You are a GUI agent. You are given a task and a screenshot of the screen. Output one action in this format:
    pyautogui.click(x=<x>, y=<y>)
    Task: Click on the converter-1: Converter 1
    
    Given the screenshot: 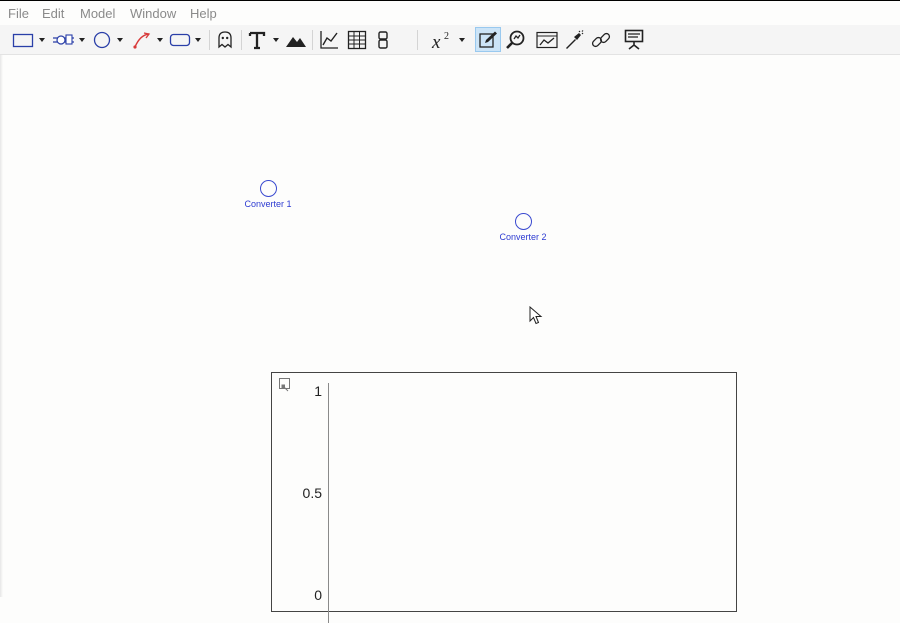 What is the action you would take?
    pyautogui.click(x=268, y=194)
    